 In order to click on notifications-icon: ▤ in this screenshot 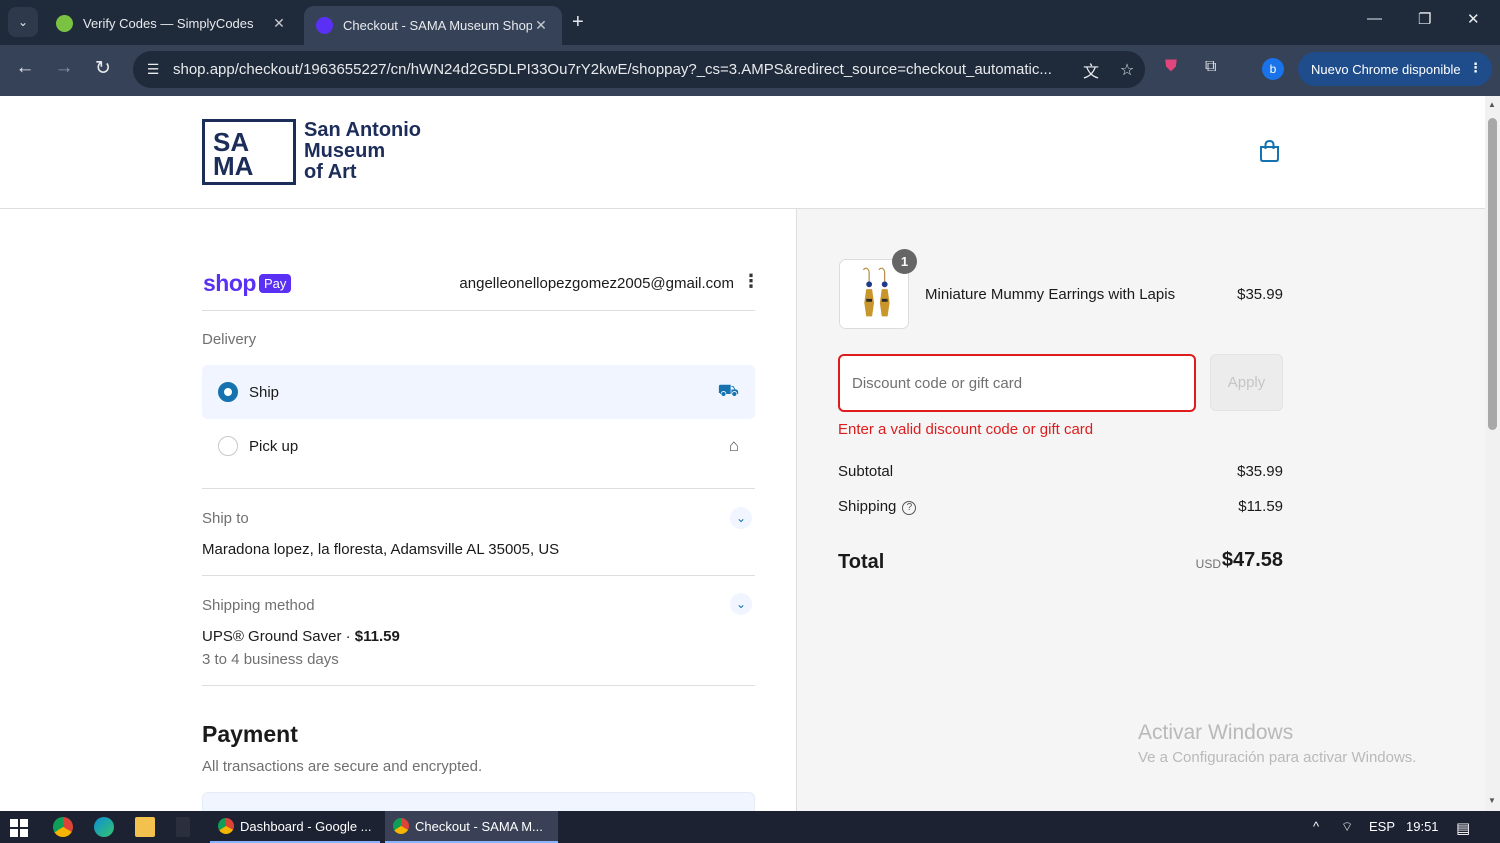, I will do `click(1463, 828)`.